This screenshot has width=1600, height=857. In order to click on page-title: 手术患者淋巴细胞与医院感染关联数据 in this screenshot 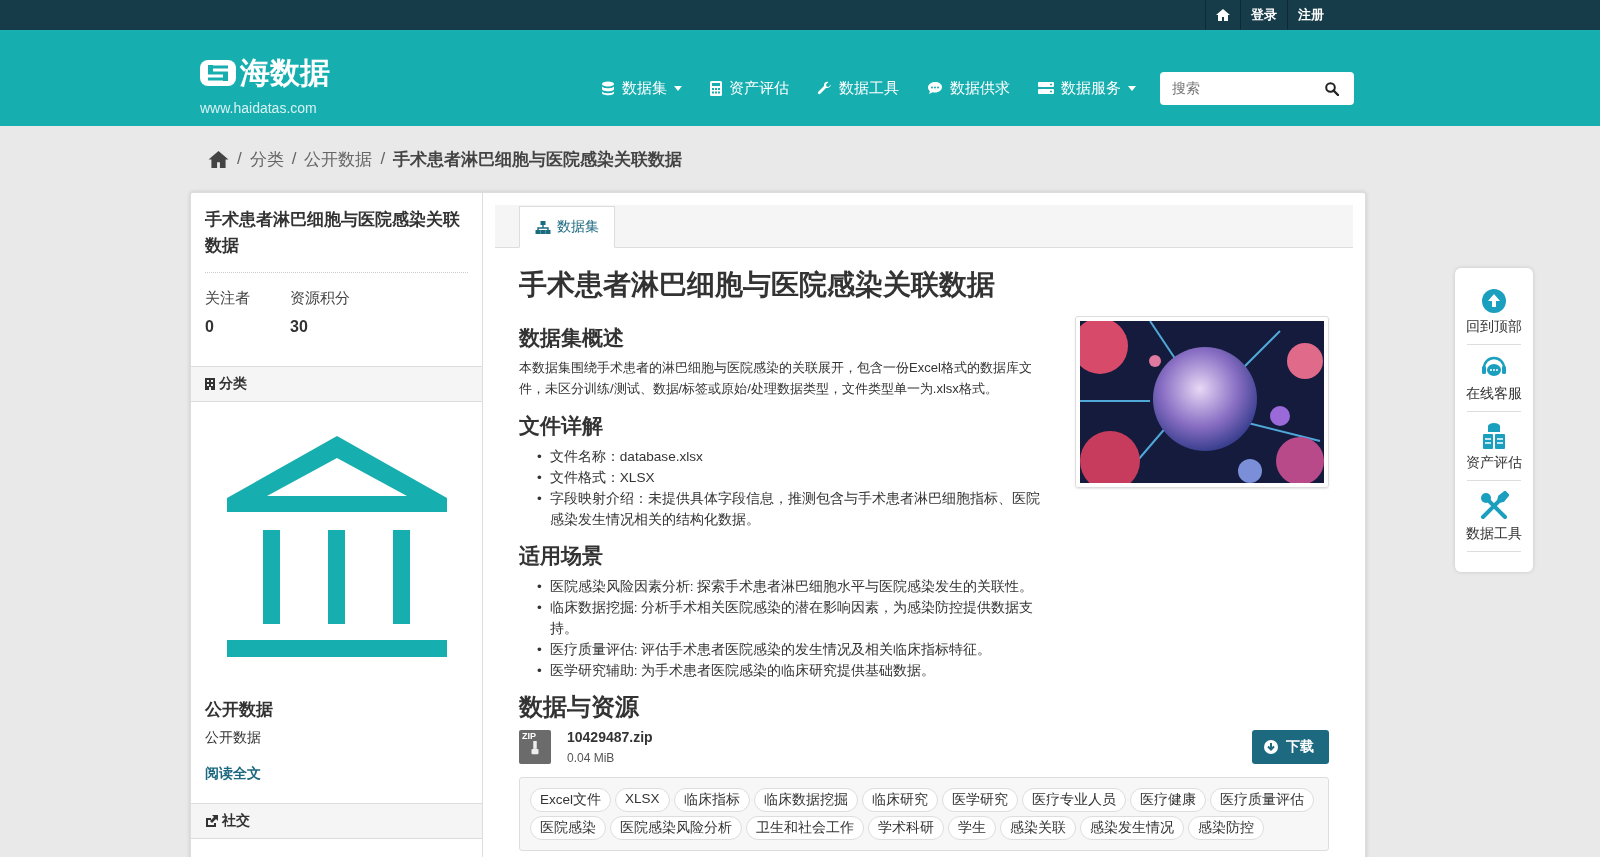, I will do `click(757, 285)`.